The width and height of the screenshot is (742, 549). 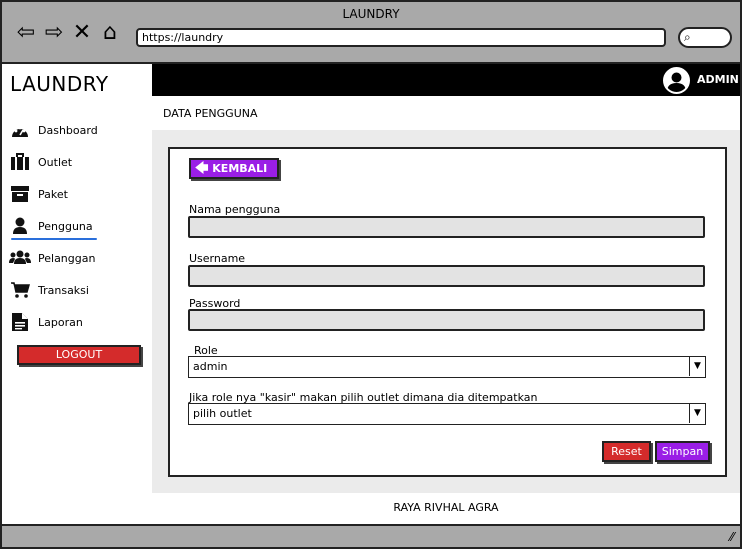 What do you see at coordinates (79, 355) in the screenshot?
I see `logout-button: LOGOUT` at bounding box center [79, 355].